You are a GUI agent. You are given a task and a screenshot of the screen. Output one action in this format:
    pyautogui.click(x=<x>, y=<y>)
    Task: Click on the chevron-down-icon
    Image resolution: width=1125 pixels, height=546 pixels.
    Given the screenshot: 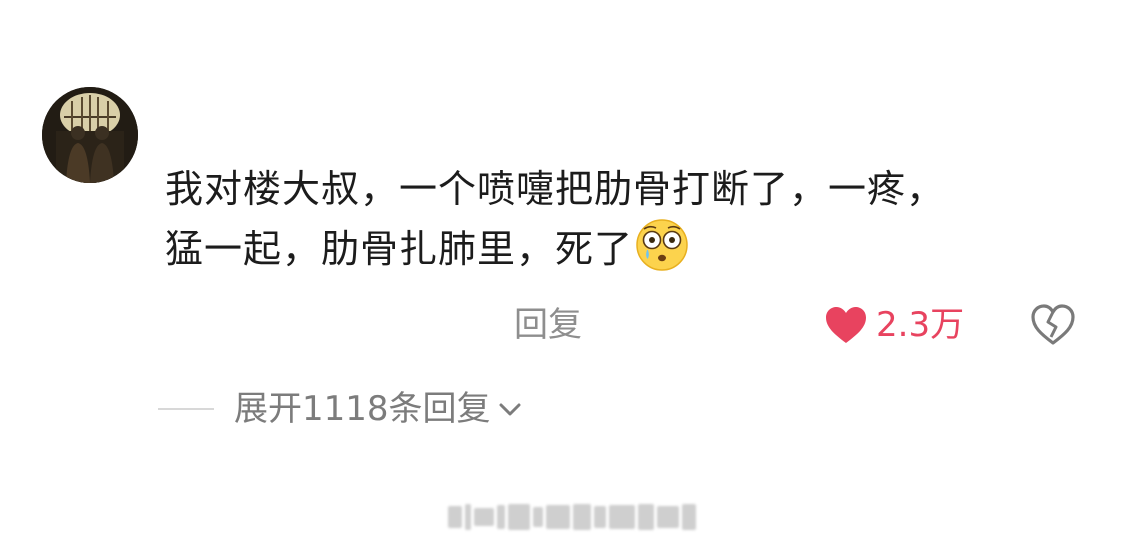 What is the action you would take?
    pyautogui.click(x=510, y=409)
    